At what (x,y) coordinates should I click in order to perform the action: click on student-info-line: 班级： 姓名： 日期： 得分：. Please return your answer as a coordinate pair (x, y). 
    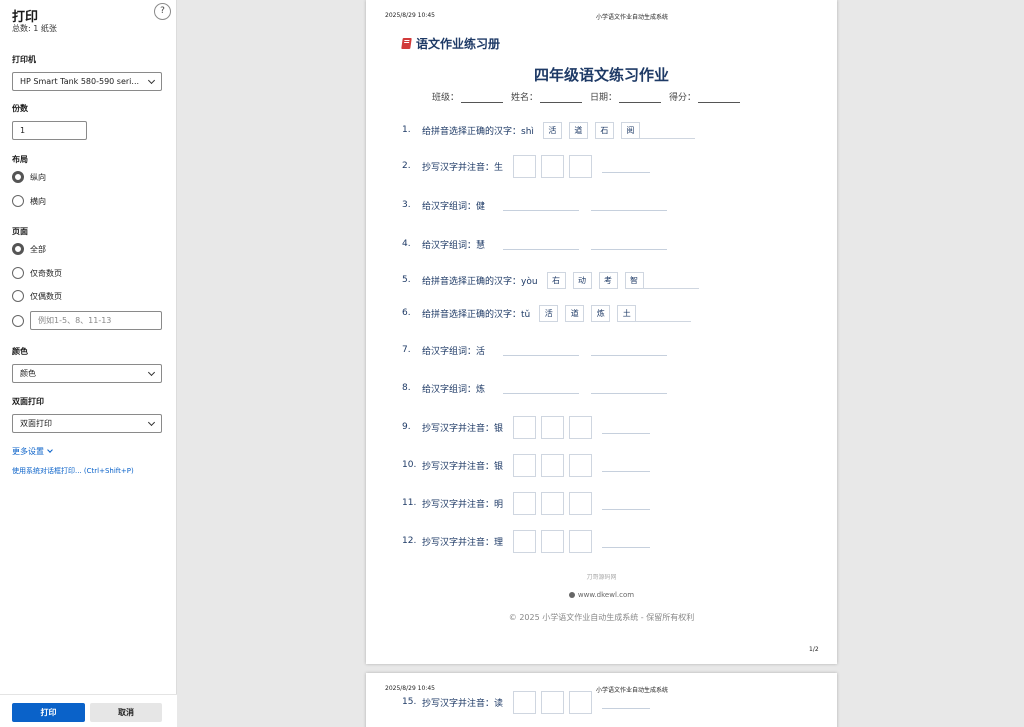
    Looking at the image, I should click on (590, 96).